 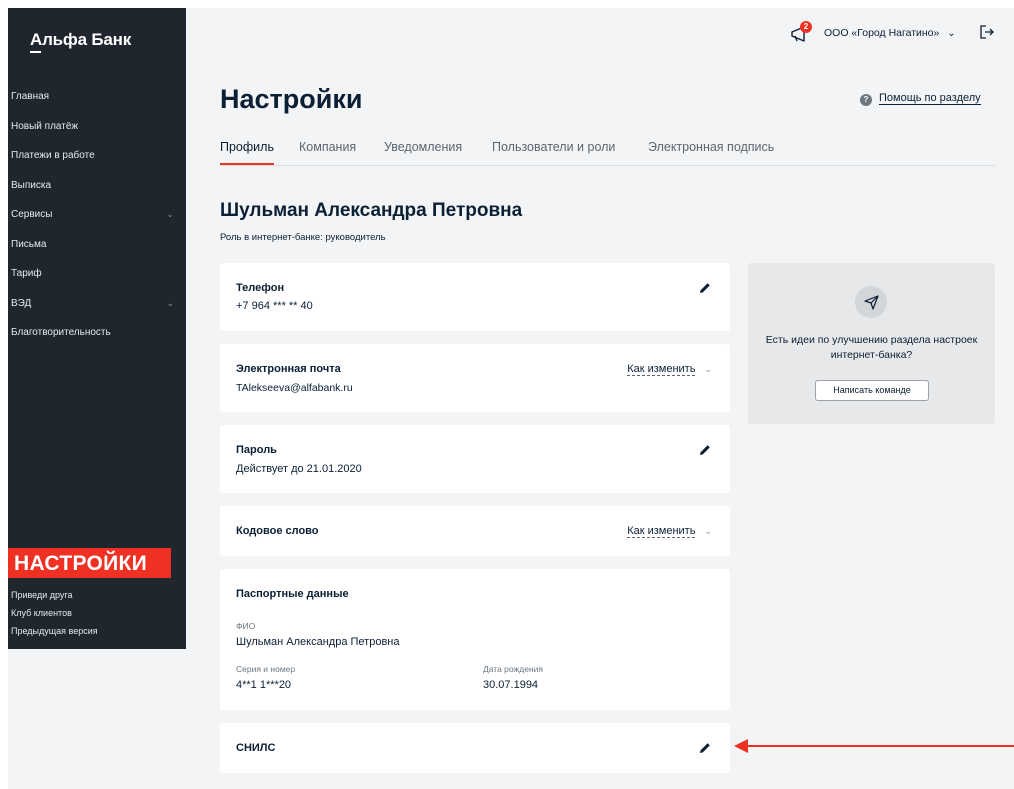 I want to click on sidebar-item-new-payment: Новый платёж, so click(x=97, y=127).